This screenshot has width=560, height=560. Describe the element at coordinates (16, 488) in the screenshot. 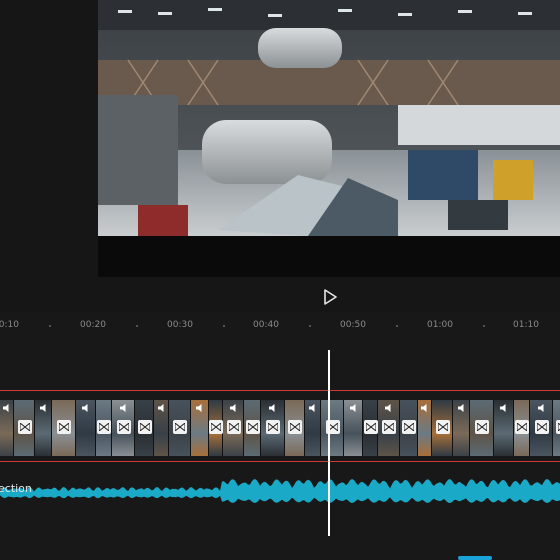

I see `audio-track-label: ection` at that location.